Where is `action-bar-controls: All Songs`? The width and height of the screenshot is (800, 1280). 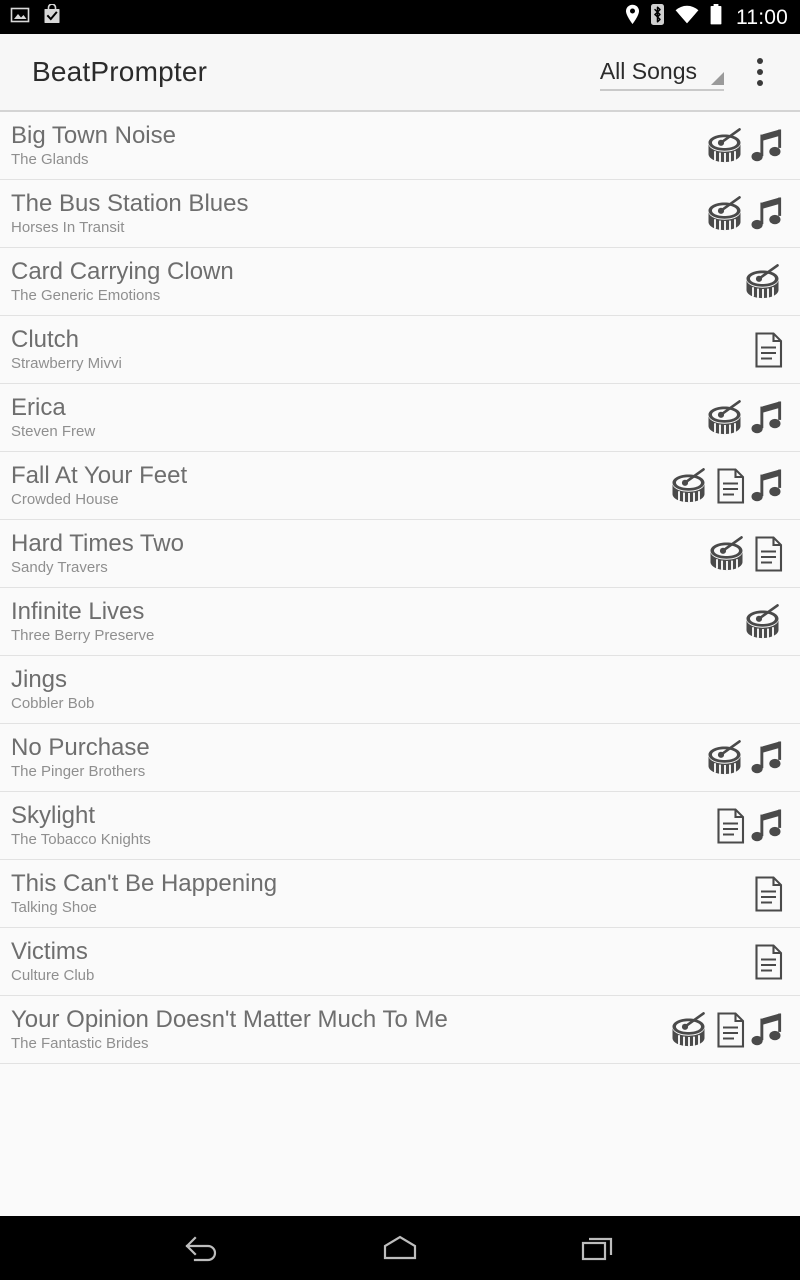 action-bar-controls: All Songs is located at coordinates (689, 72).